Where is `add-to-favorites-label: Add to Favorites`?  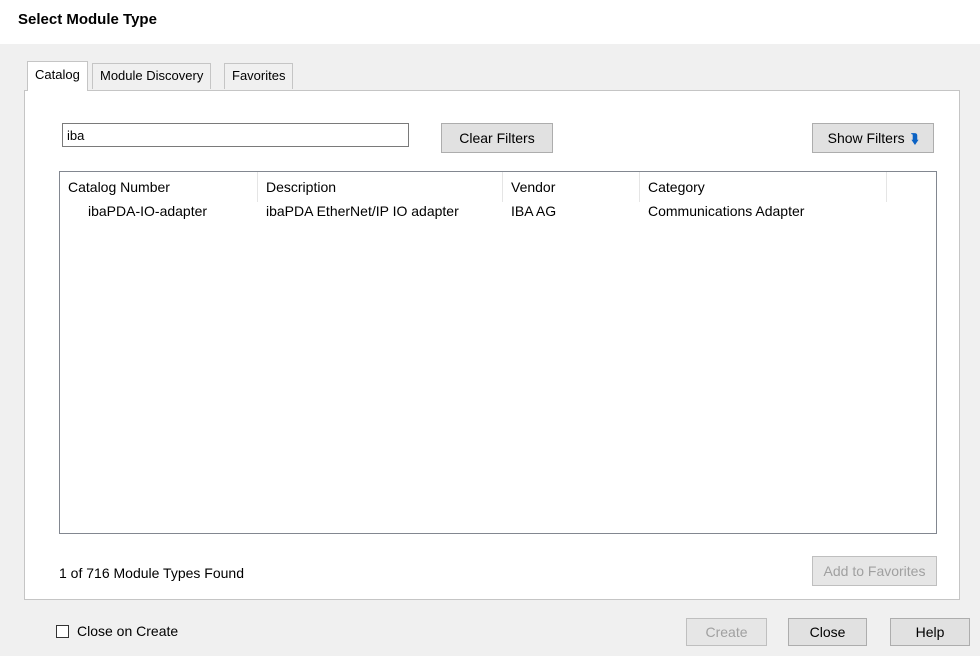 add-to-favorites-label: Add to Favorites is located at coordinates (874, 571).